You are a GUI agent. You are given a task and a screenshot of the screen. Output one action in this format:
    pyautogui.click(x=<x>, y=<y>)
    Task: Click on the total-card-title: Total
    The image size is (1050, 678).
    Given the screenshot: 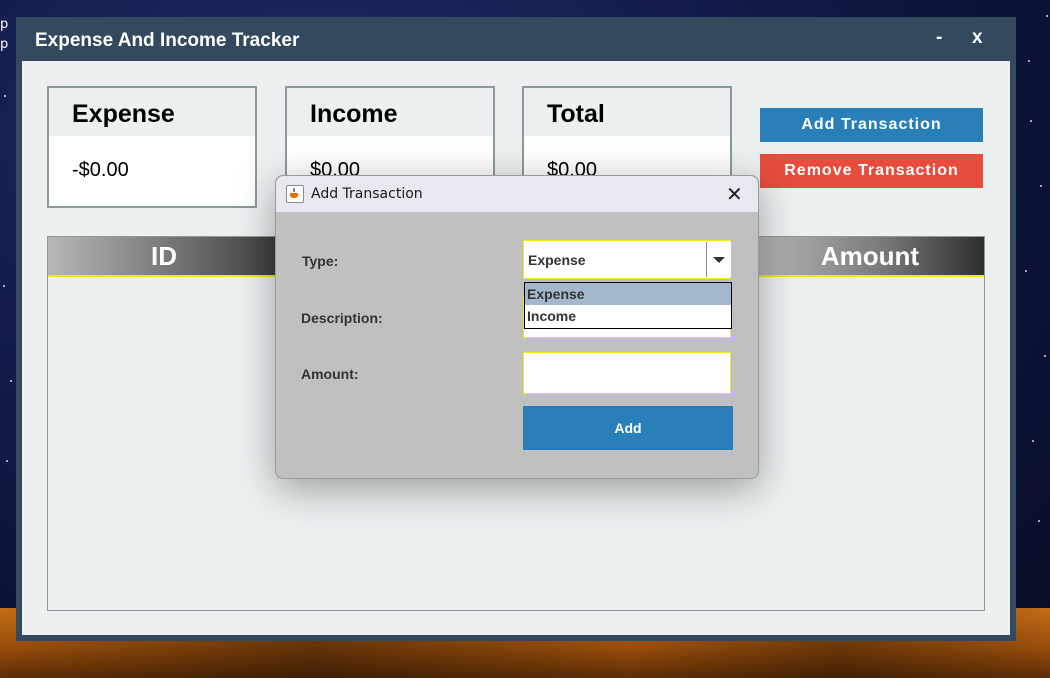 What is the action you would take?
    pyautogui.click(x=576, y=114)
    